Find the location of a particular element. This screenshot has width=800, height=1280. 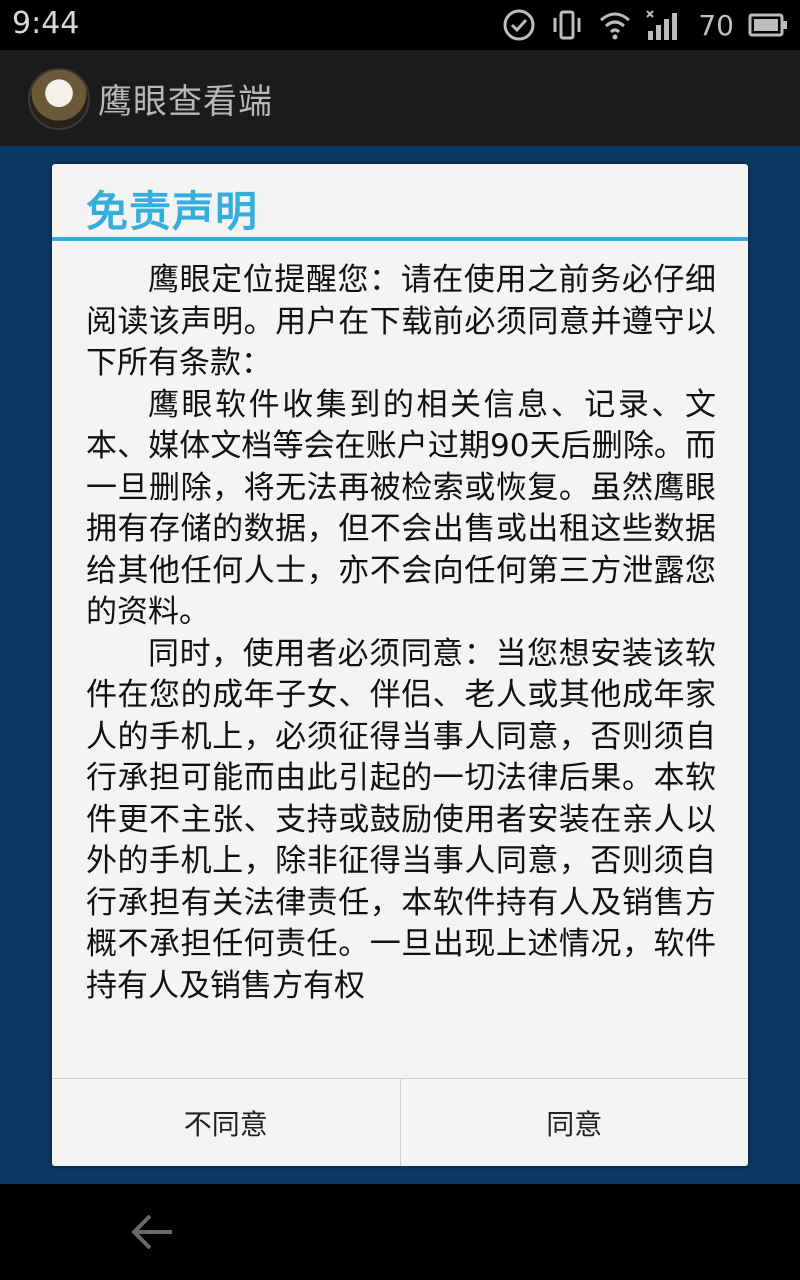

status-time: 9:44 is located at coordinates (46, 23).